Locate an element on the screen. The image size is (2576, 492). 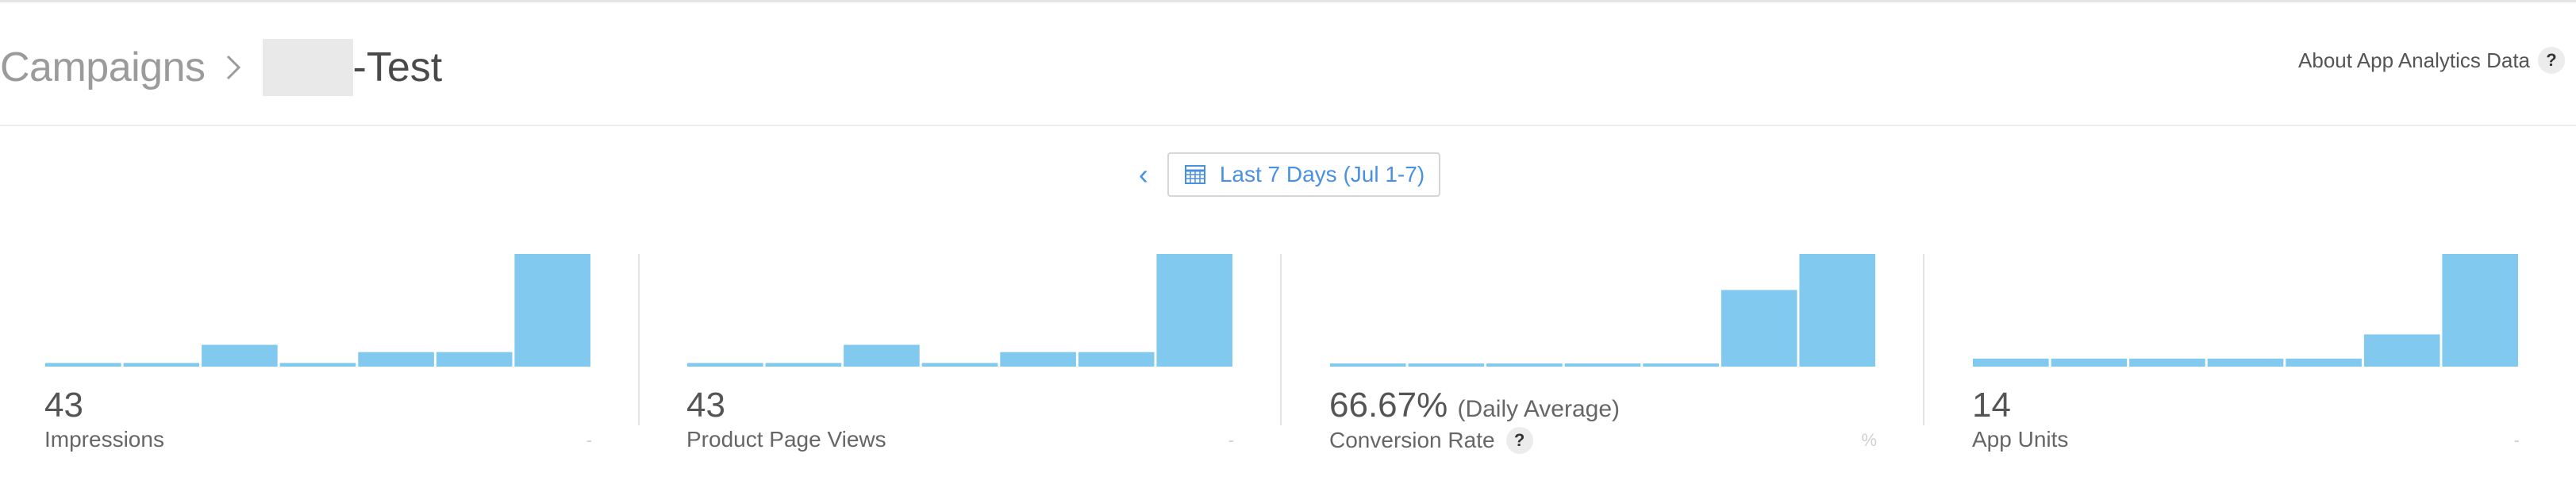
about-app-analytics: About App Analytics Data ? is located at coordinates (2431, 61).